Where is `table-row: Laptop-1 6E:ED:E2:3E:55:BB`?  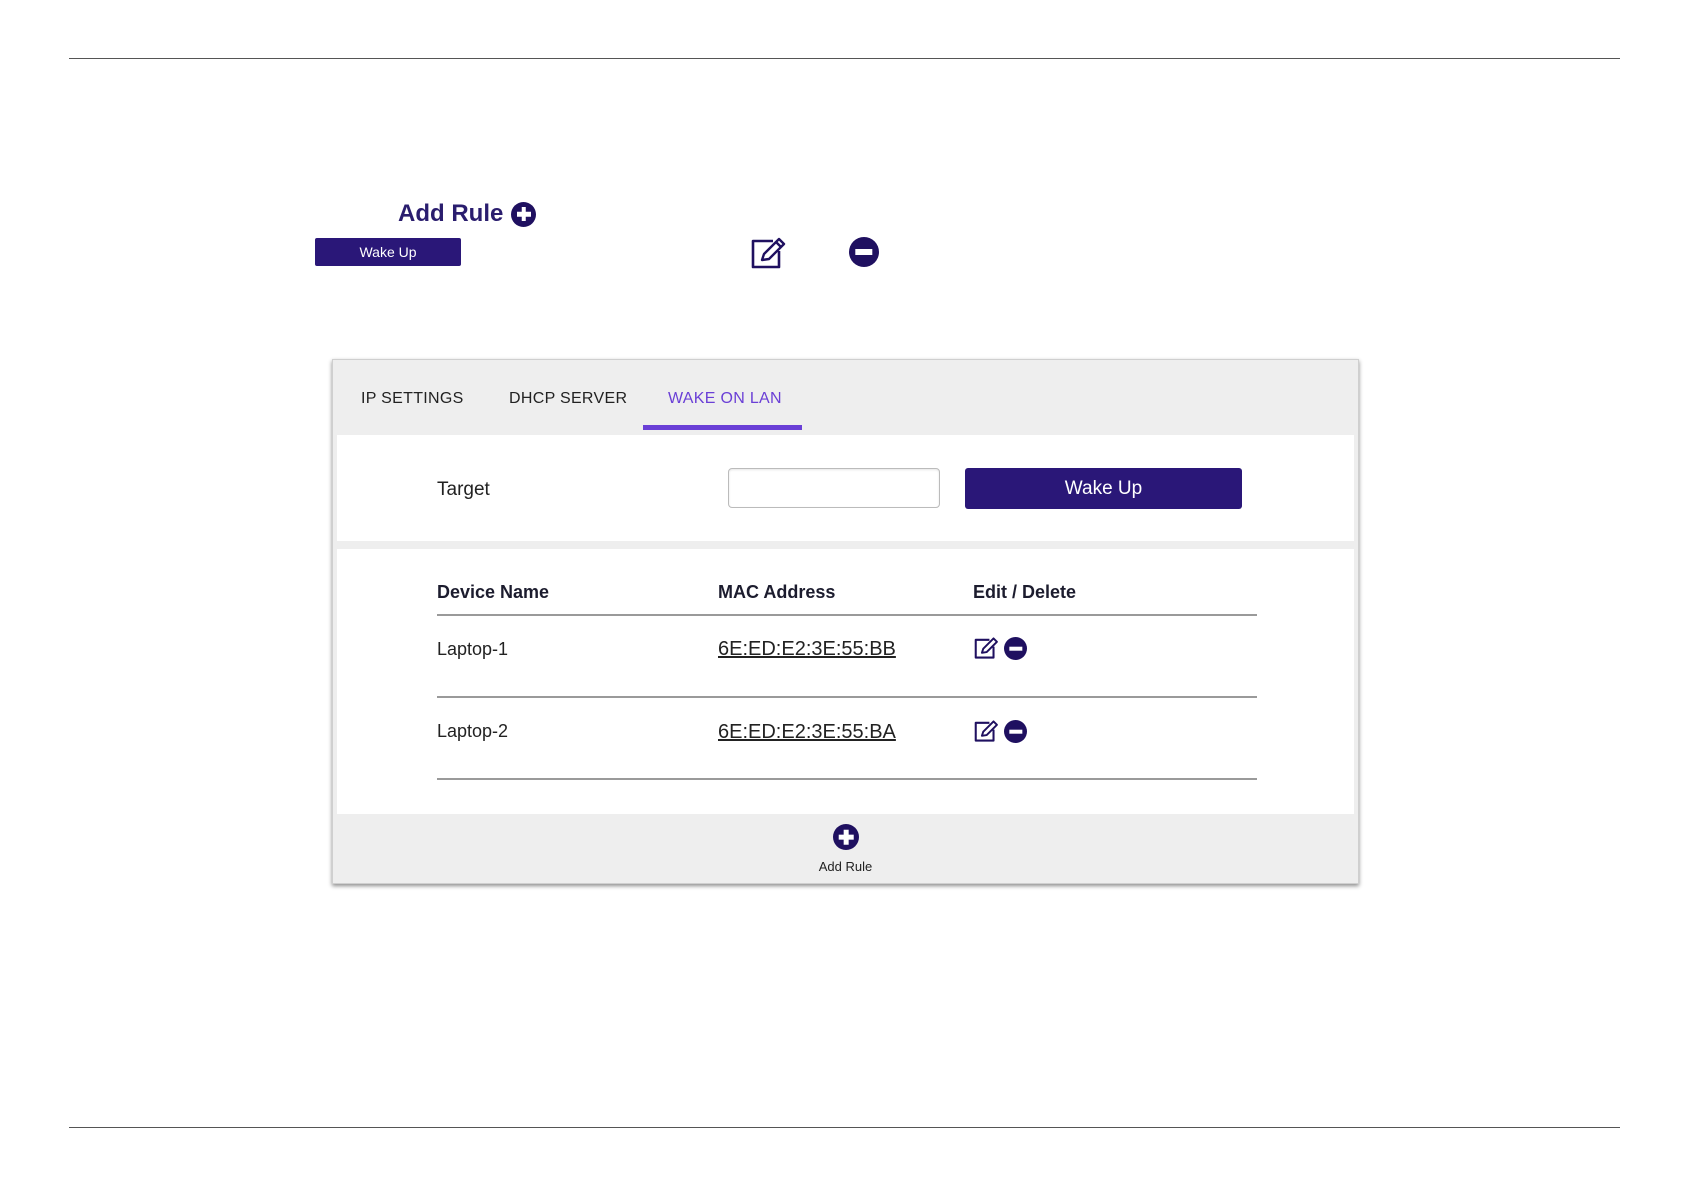
table-row: Laptop-1 6E:ED:E2:3E:55:BB is located at coordinates (845, 646).